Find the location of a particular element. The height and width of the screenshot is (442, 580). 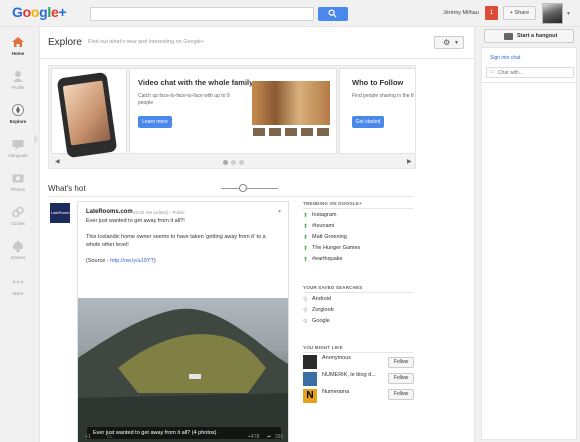

hangout-icon is located at coordinates (18, 145).